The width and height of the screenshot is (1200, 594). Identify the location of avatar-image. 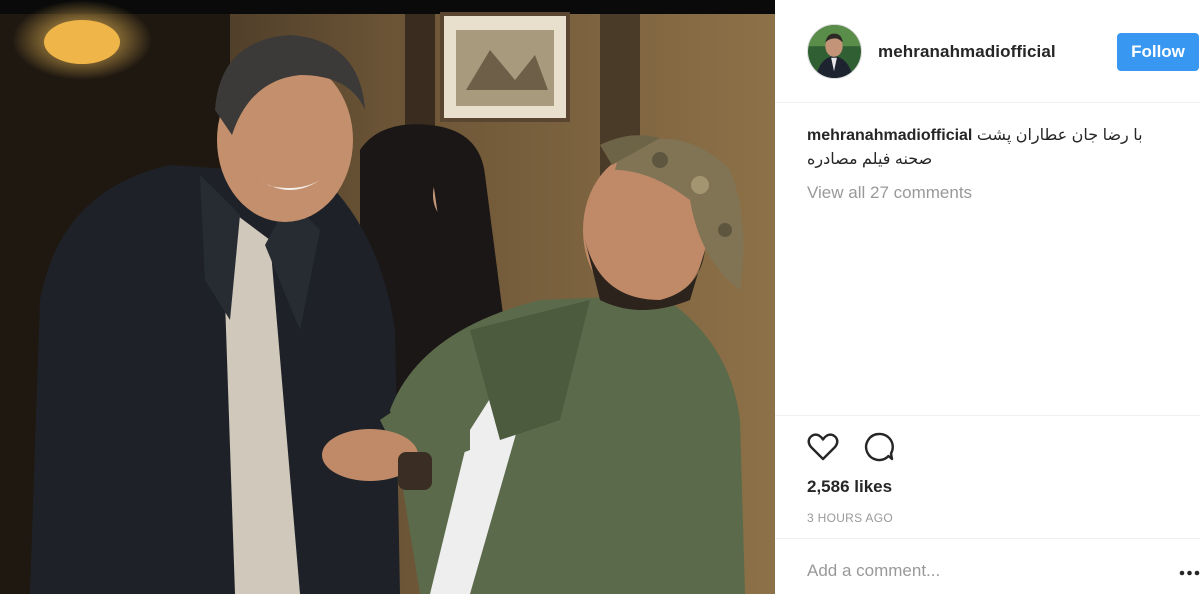
(834, 51).